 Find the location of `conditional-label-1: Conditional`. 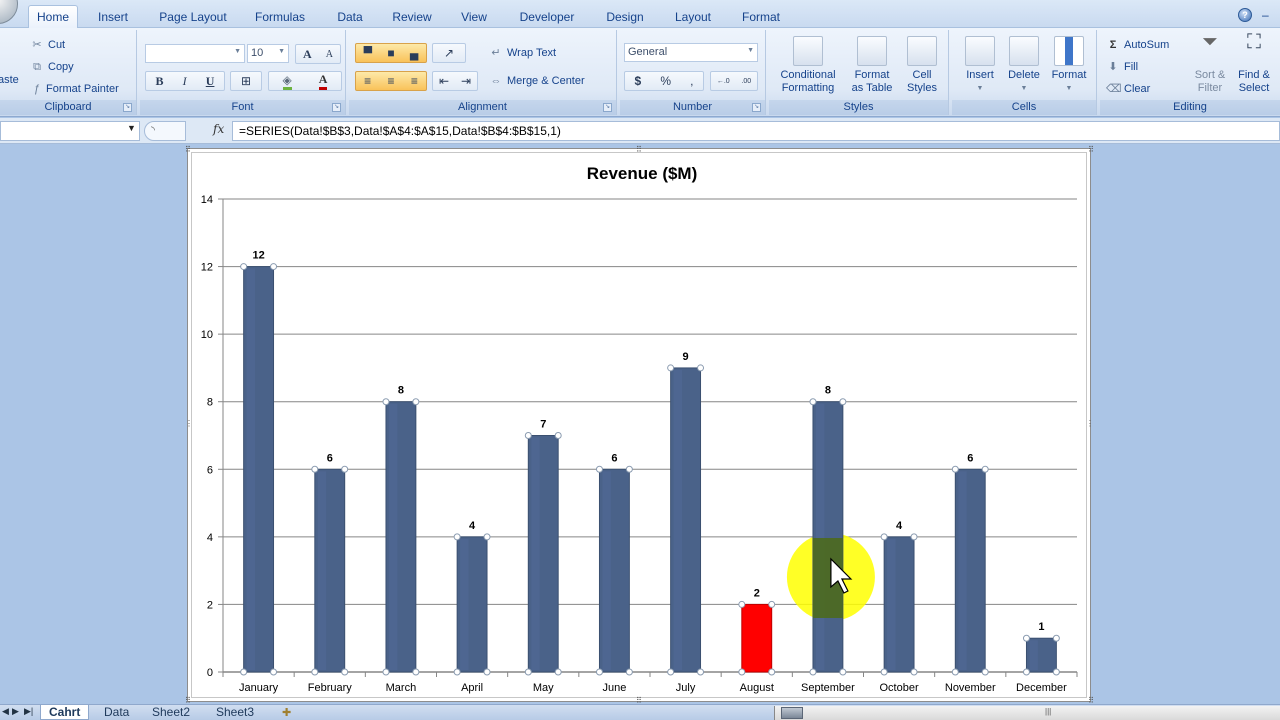

conditional-label-1: Conditional is located at coordinates (808, 75).